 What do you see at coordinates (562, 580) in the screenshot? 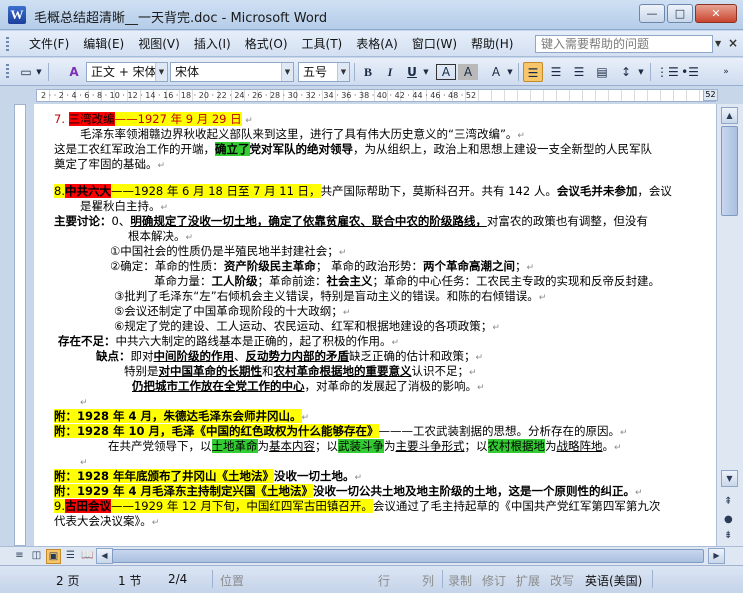
I see `status-overtype: 改写` at bounding box center [562, 580].